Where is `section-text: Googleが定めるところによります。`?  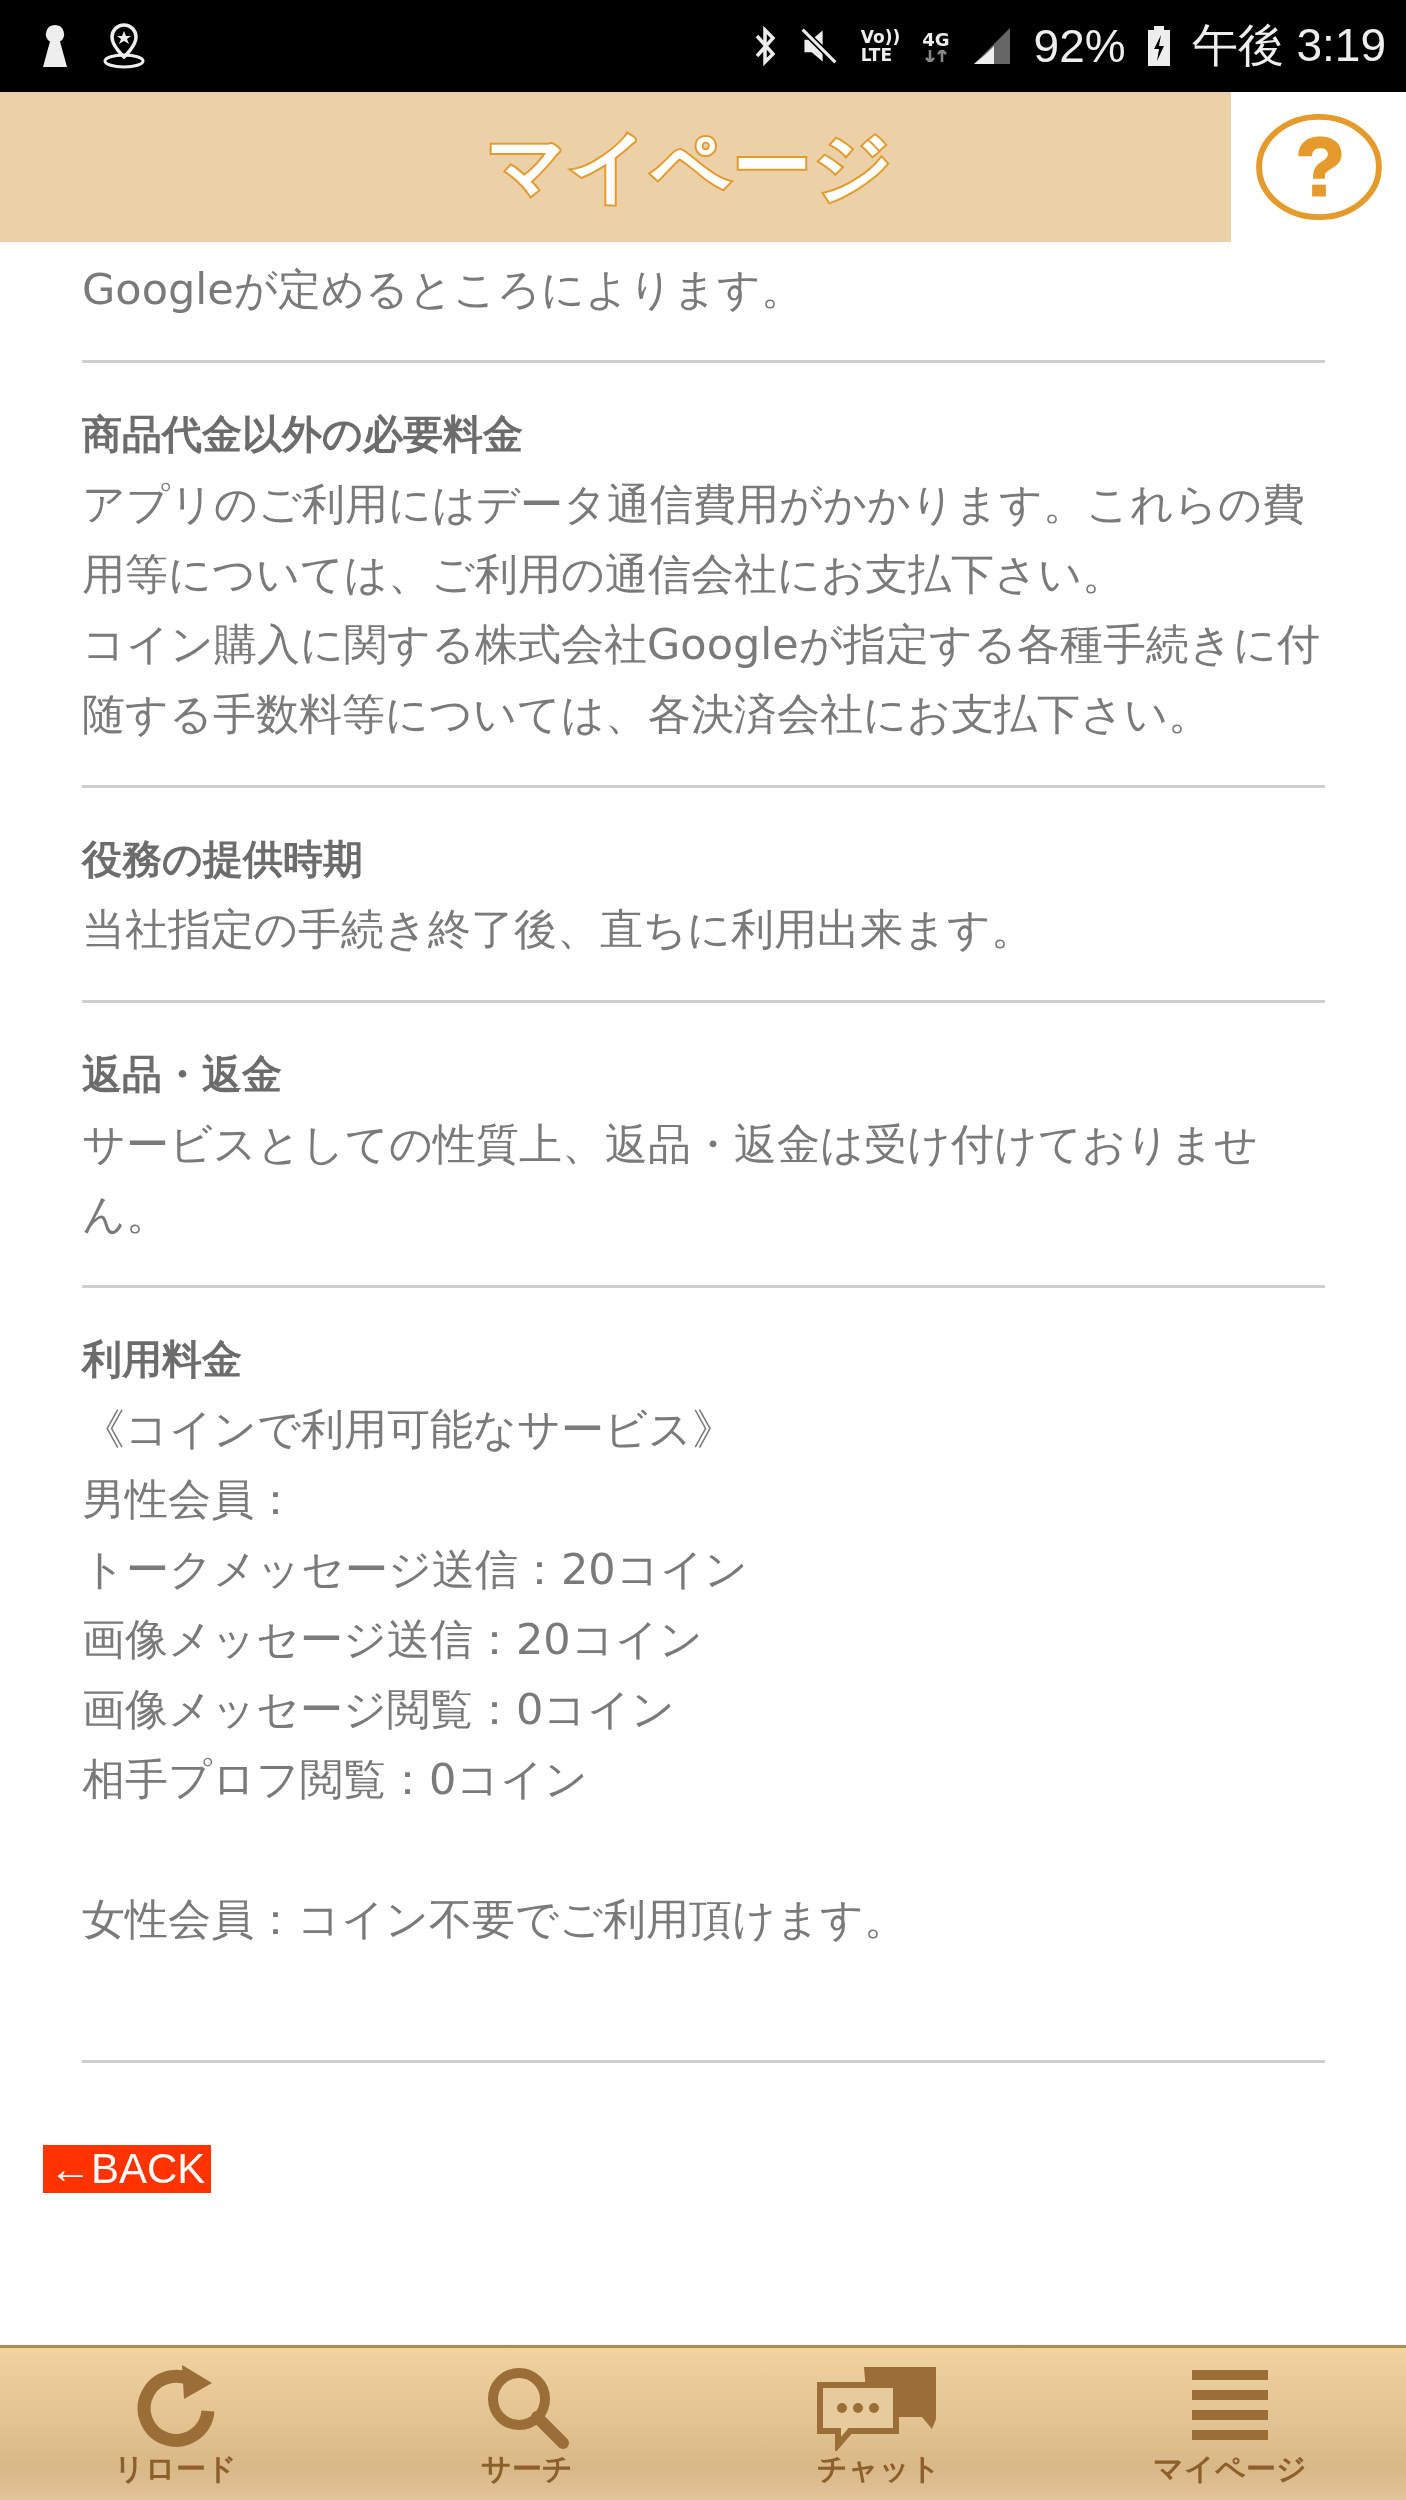
section-text: Googleが定めるところによります。 is located at coordinates (443, 289).